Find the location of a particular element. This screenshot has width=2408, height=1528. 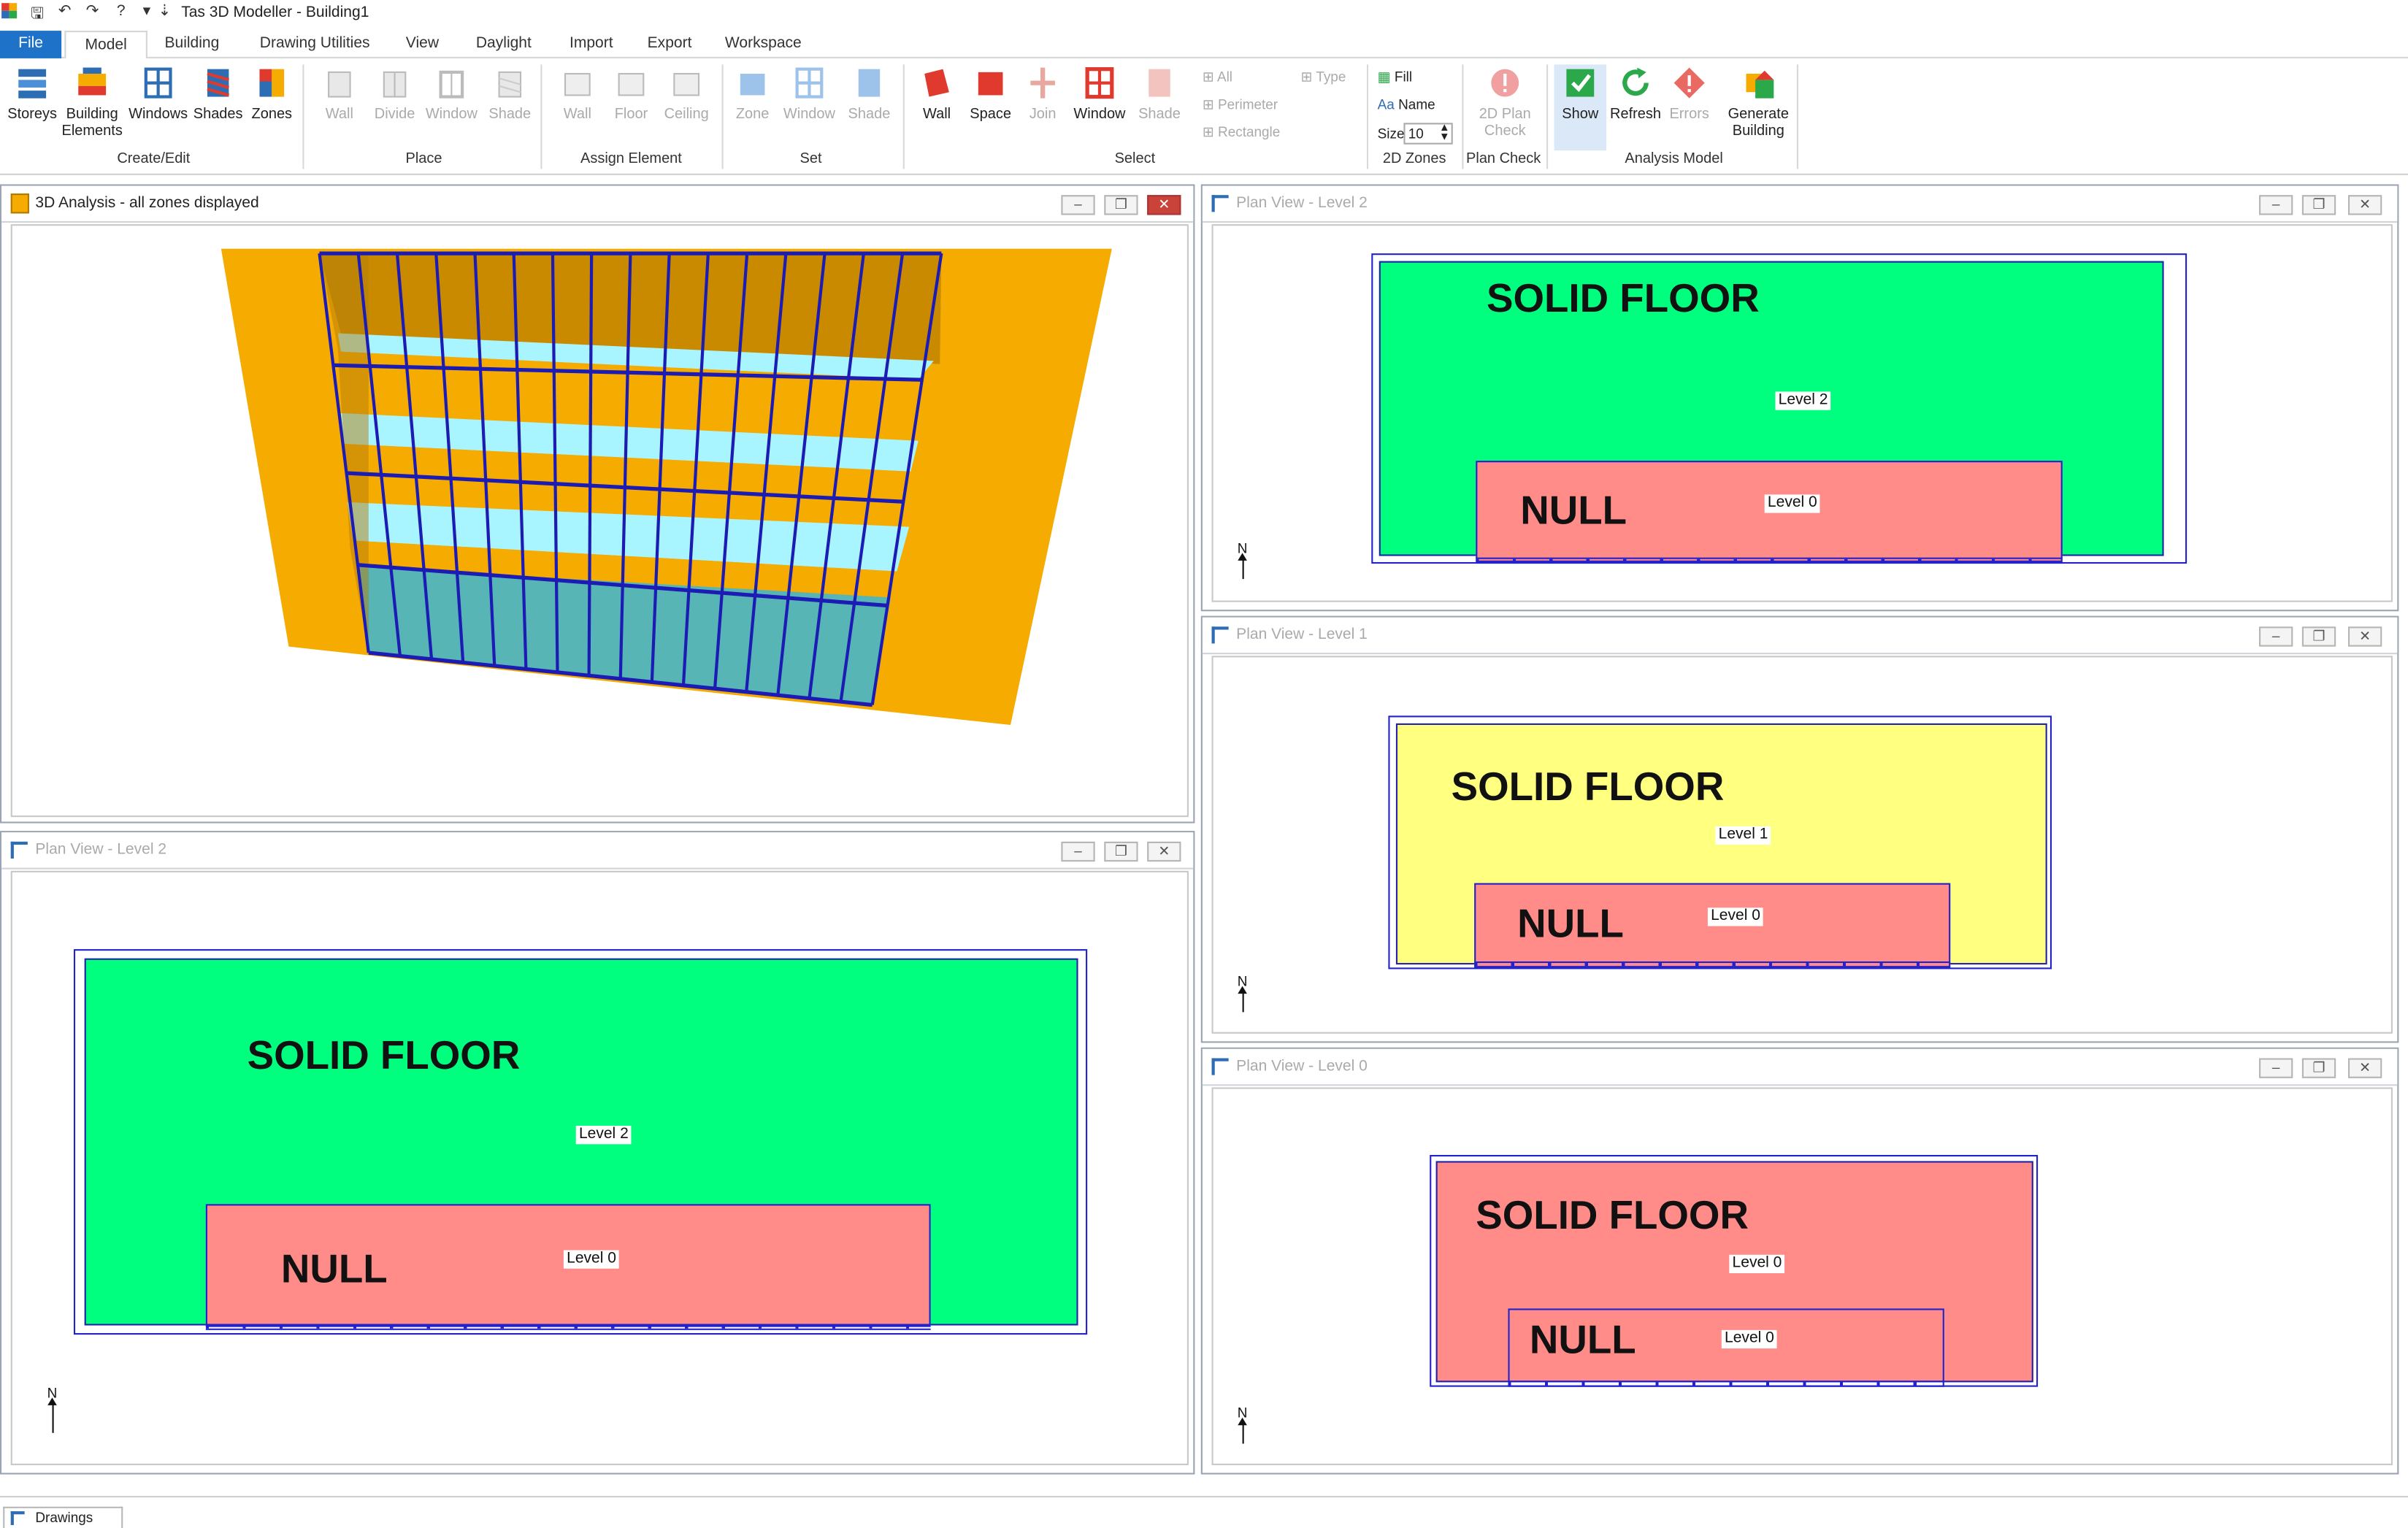

set-window-button: Window is located at coordinates (809, 94).